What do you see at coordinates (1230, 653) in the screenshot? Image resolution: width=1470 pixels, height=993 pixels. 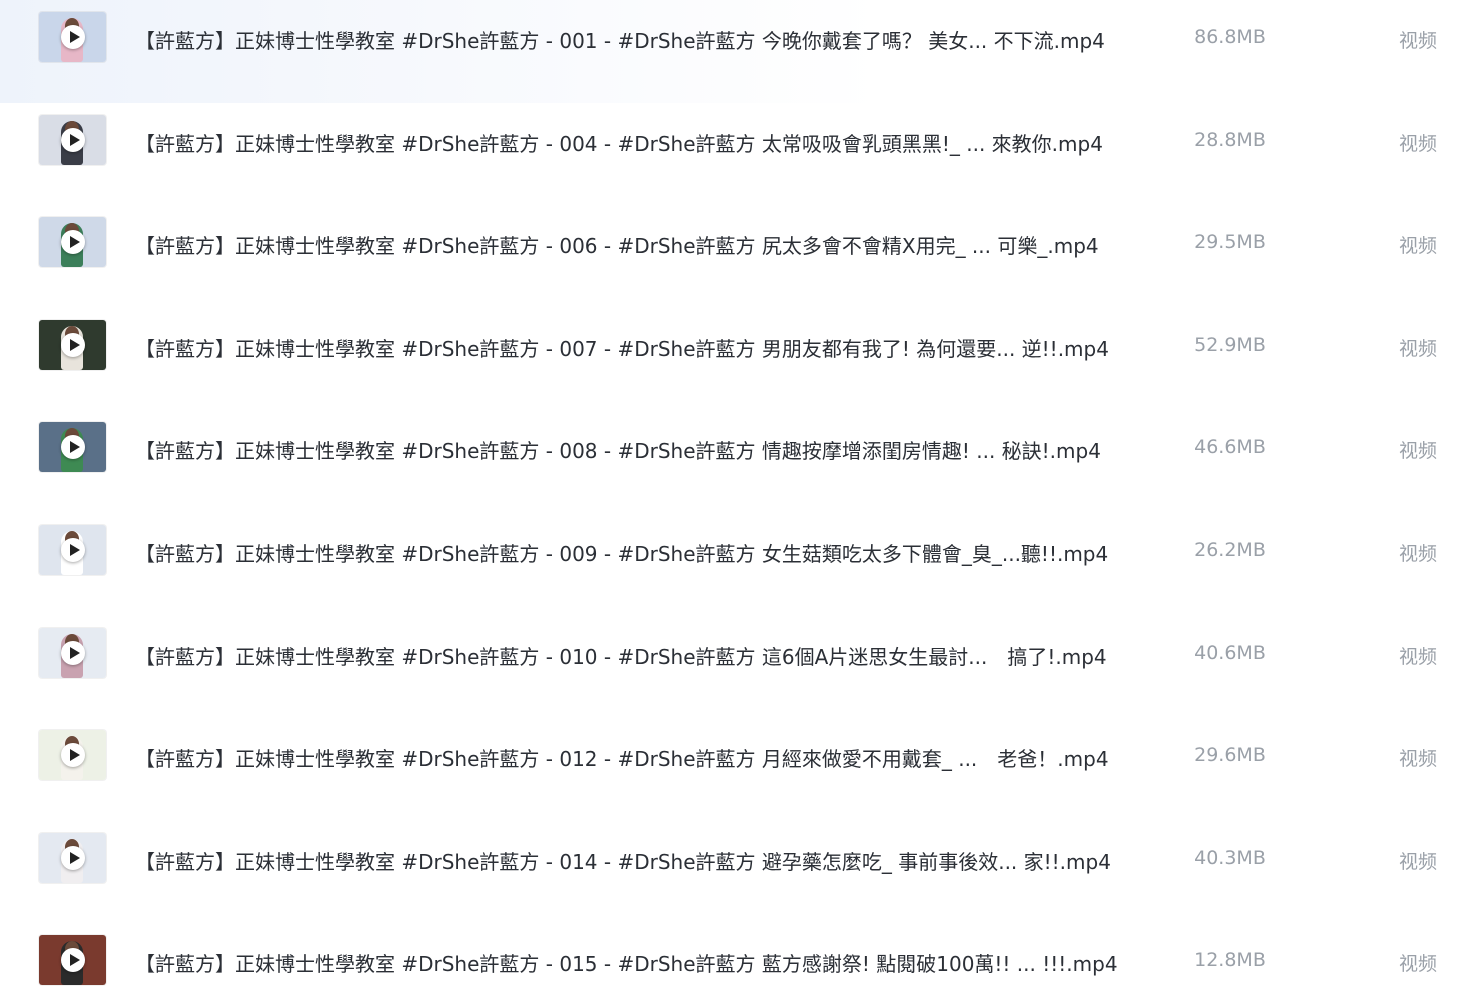 I see `file-size: 40.6MB` at bounding box center [1230, 653].